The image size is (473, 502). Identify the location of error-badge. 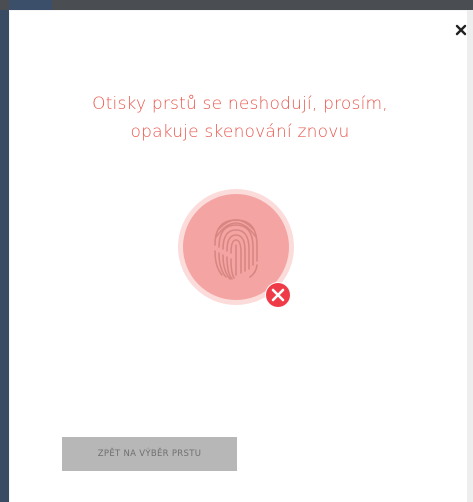
(278, 295).